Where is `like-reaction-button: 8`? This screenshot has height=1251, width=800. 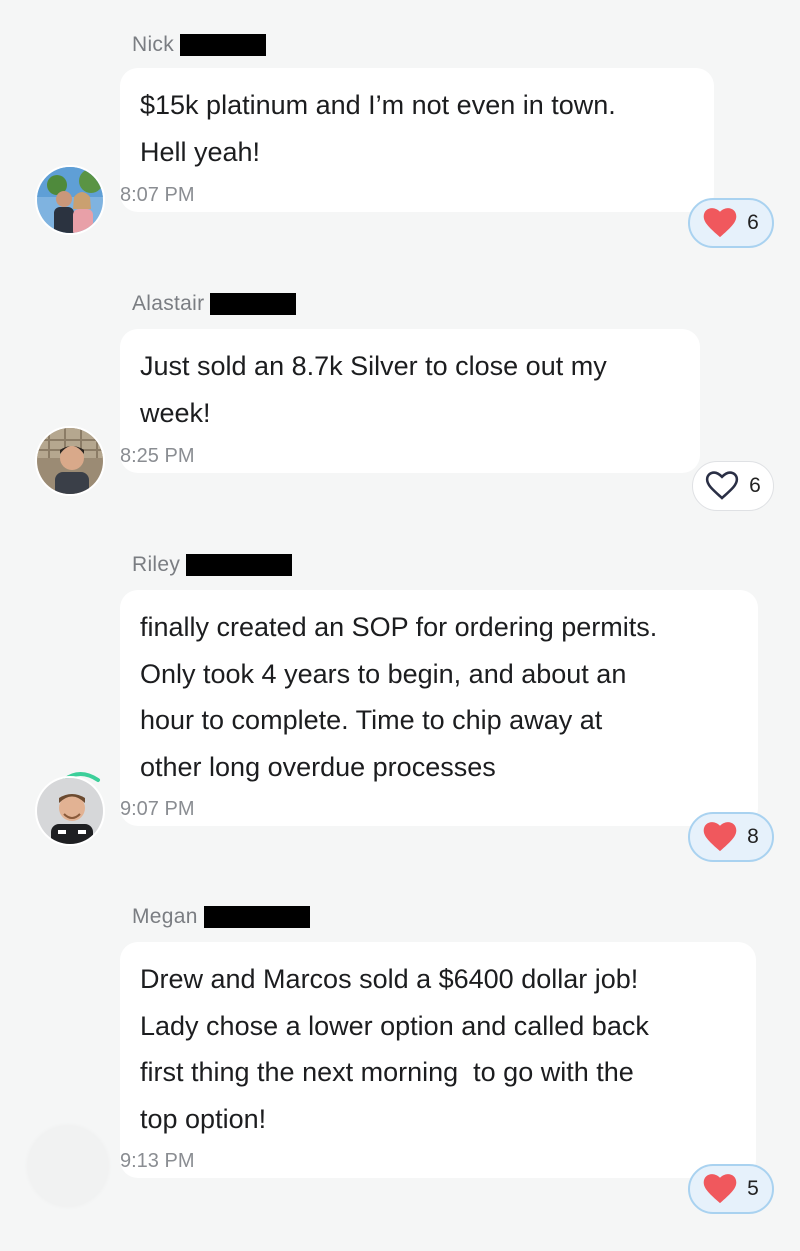
like-reaction-button: 8 is located at coordinates (731, 837).